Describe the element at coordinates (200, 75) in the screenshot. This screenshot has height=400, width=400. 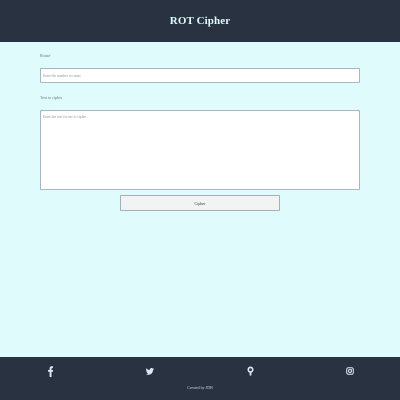
I see `rotate-input: Enter the number to rotate` at that location.